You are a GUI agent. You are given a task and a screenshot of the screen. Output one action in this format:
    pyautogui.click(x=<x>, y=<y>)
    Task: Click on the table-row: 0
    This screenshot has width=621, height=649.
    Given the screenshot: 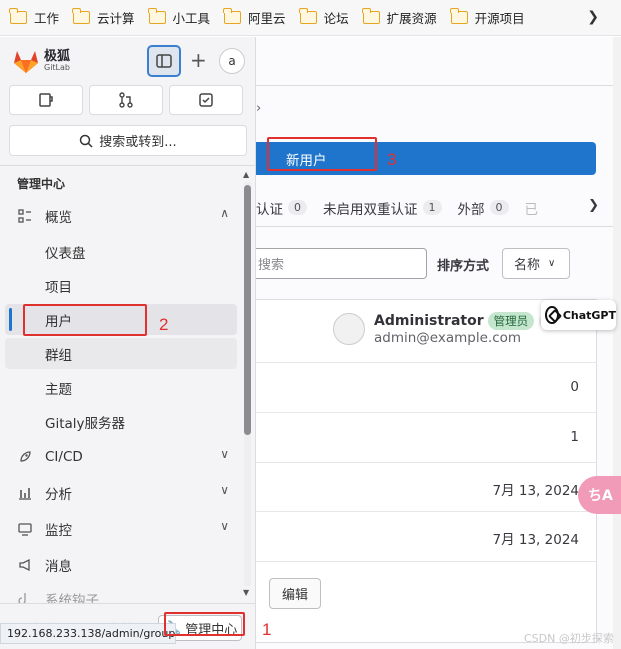 What is the action you would take?
    pyautogui.click(x=426, y=388)
    